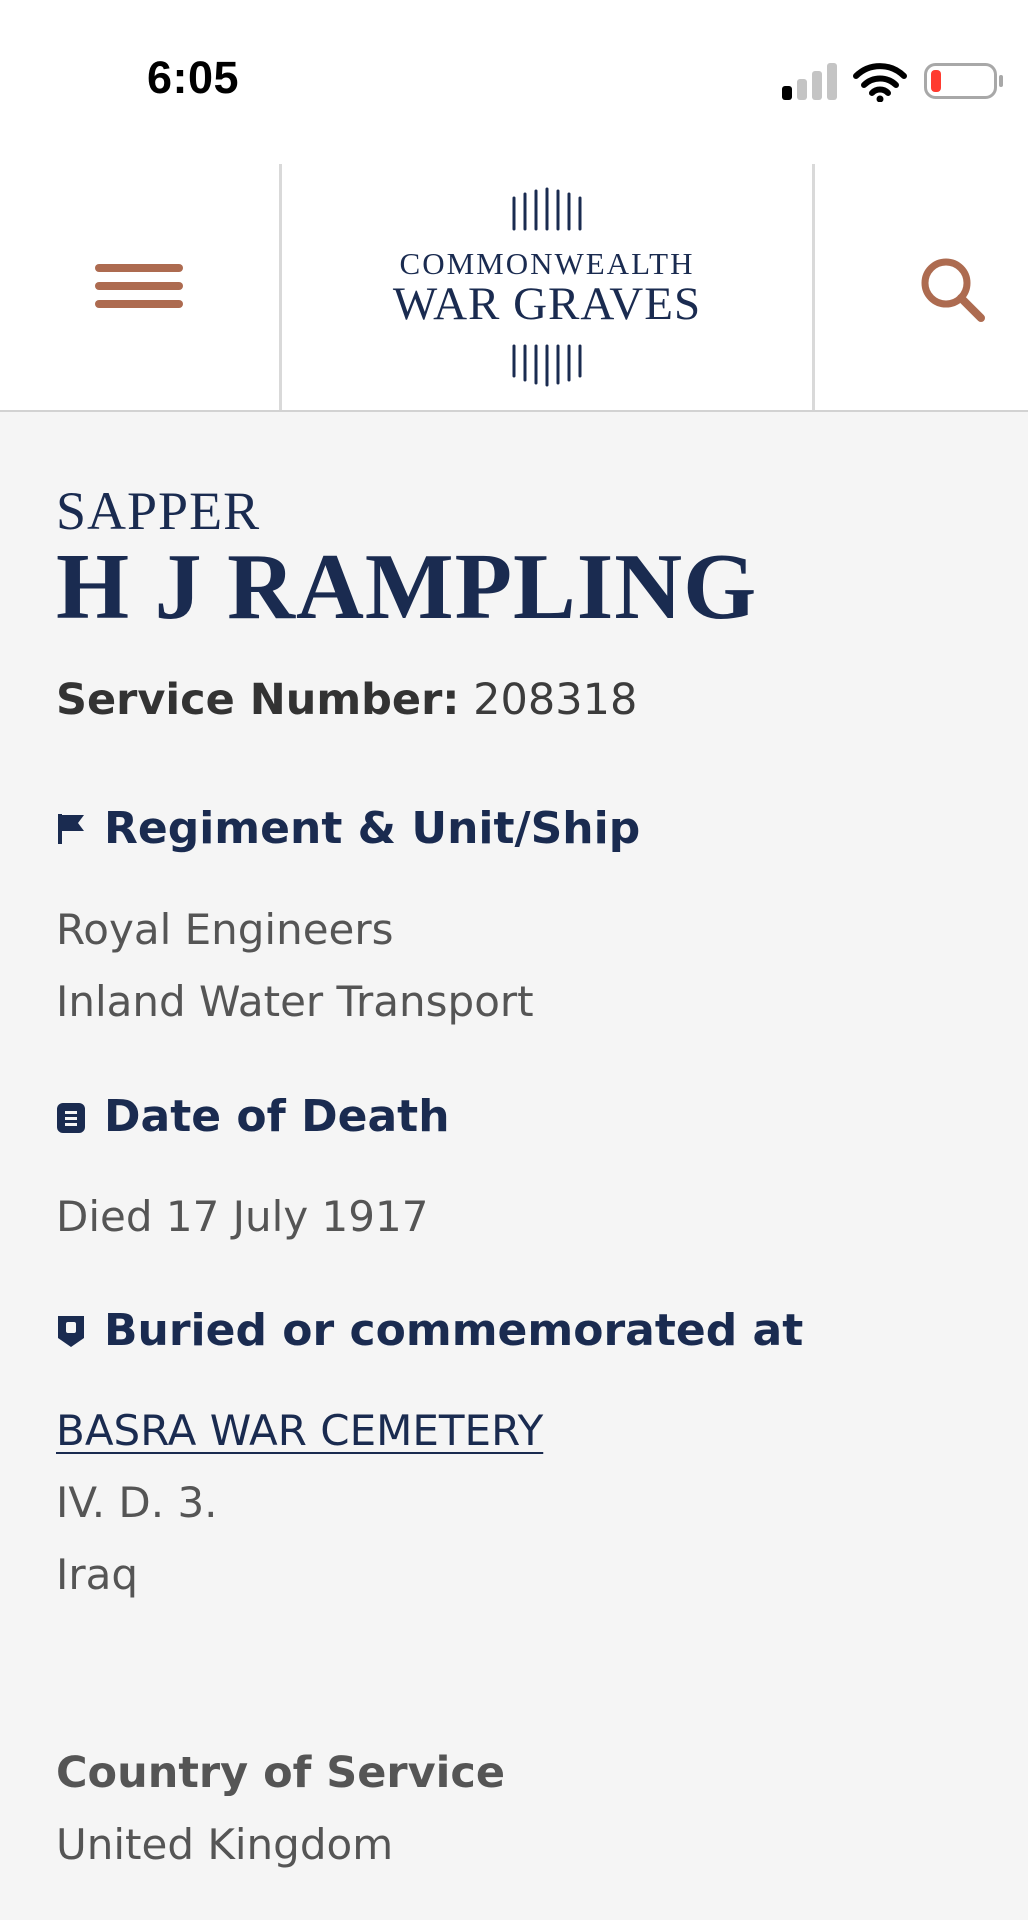 The image size is (1028, 1920). I want to click on site-header: COMMONWEALTH WAR GRAVES, so click(514, 288).